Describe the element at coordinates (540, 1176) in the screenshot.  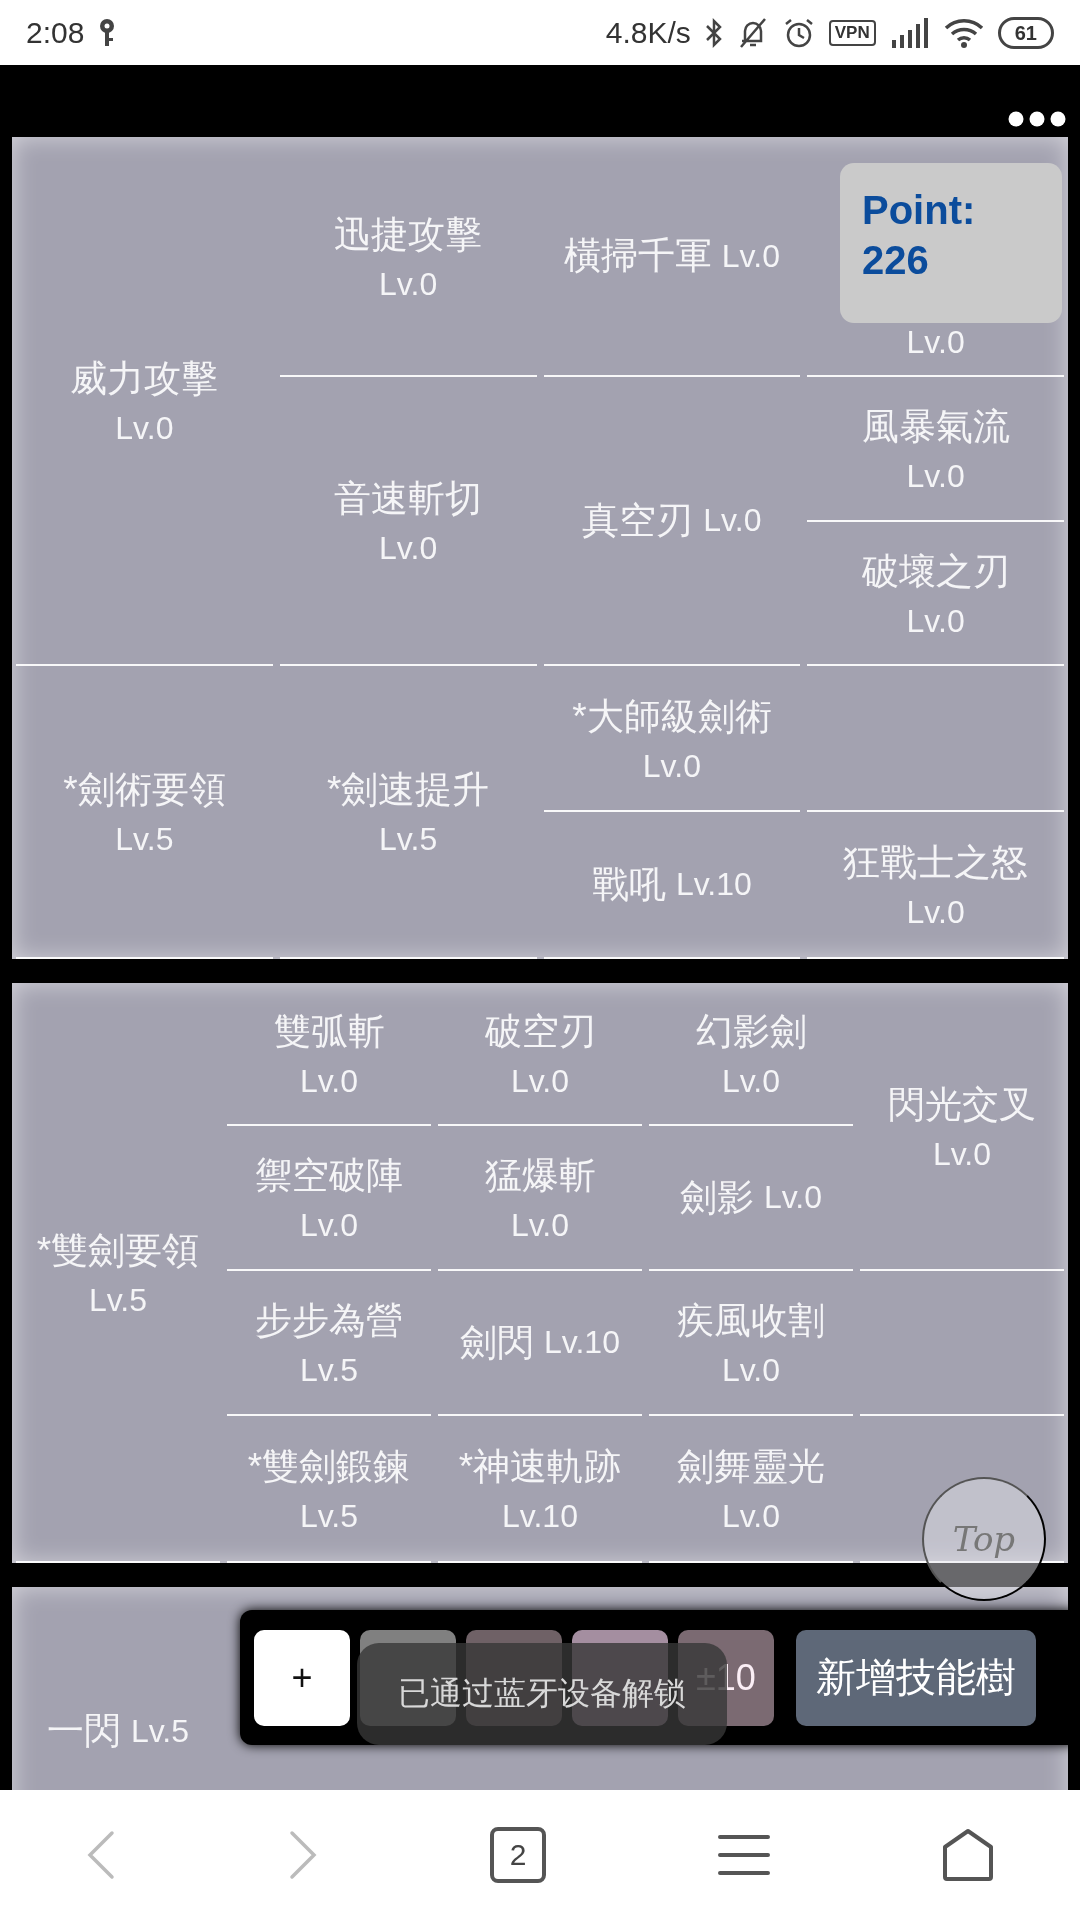
I see `skill-name: 猛爆斬` at that location.